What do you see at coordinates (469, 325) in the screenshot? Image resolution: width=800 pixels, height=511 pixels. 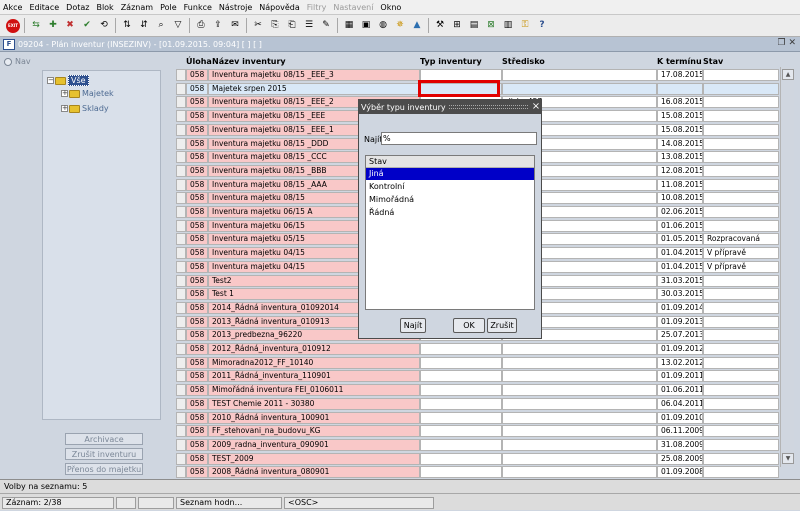 I see `ok-button: OK` at bounding box center [469, 325].